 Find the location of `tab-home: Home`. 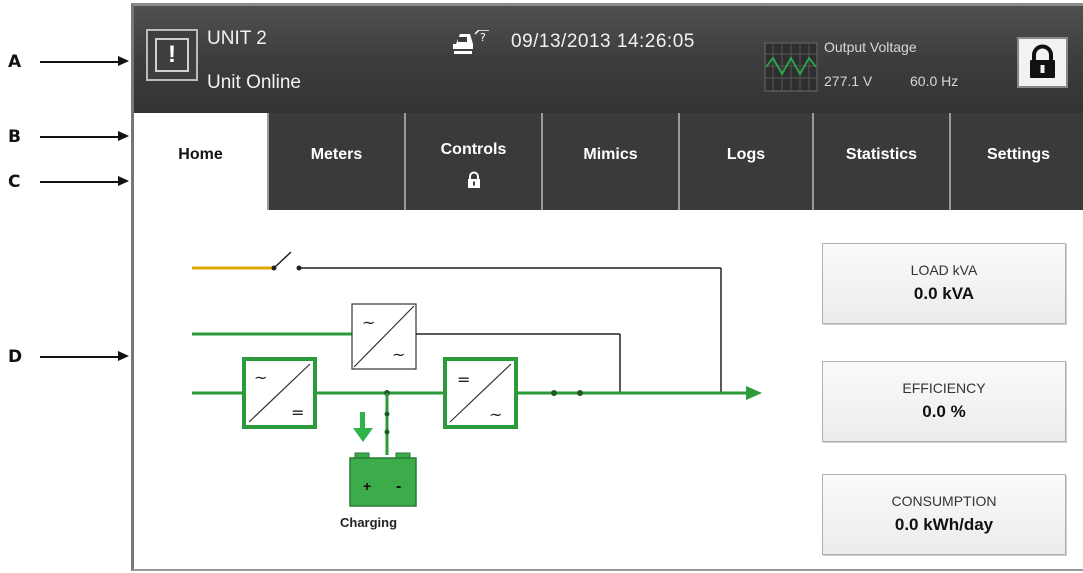

tab-home: Home is located at coordinates (200, 161).